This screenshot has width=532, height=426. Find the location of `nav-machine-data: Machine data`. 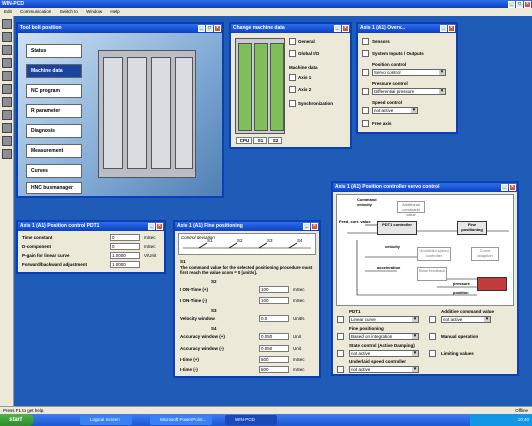

nav-machine-data: Machine data is located at coordinates (54, 71).